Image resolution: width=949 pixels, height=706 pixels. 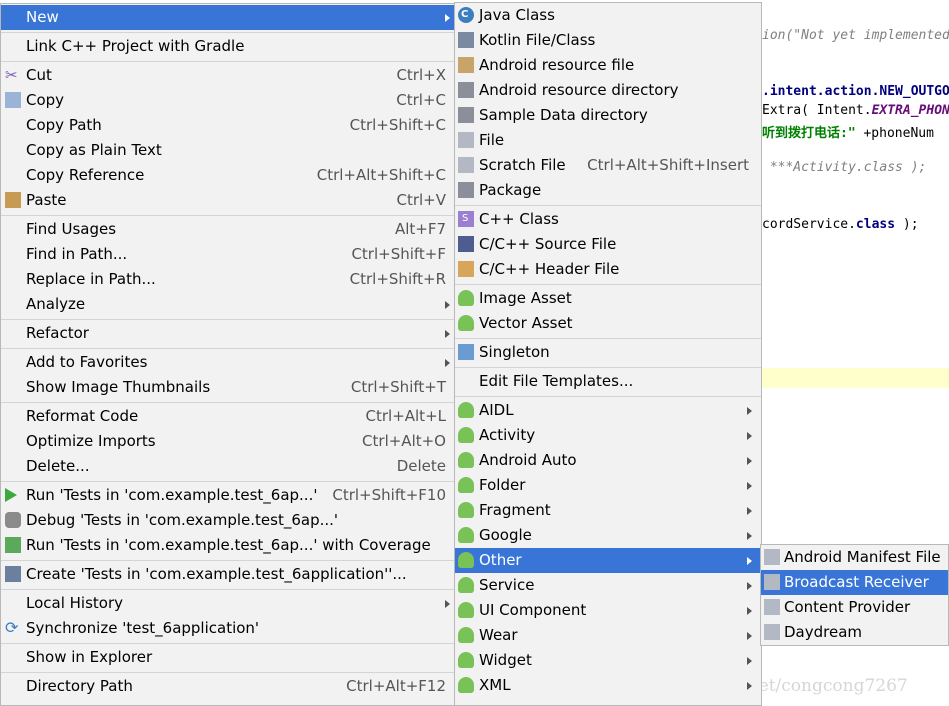 What do you see at coordinates (13, 520) in the screenshot?
I see `debug-icon` at bounding box center [13, 520].